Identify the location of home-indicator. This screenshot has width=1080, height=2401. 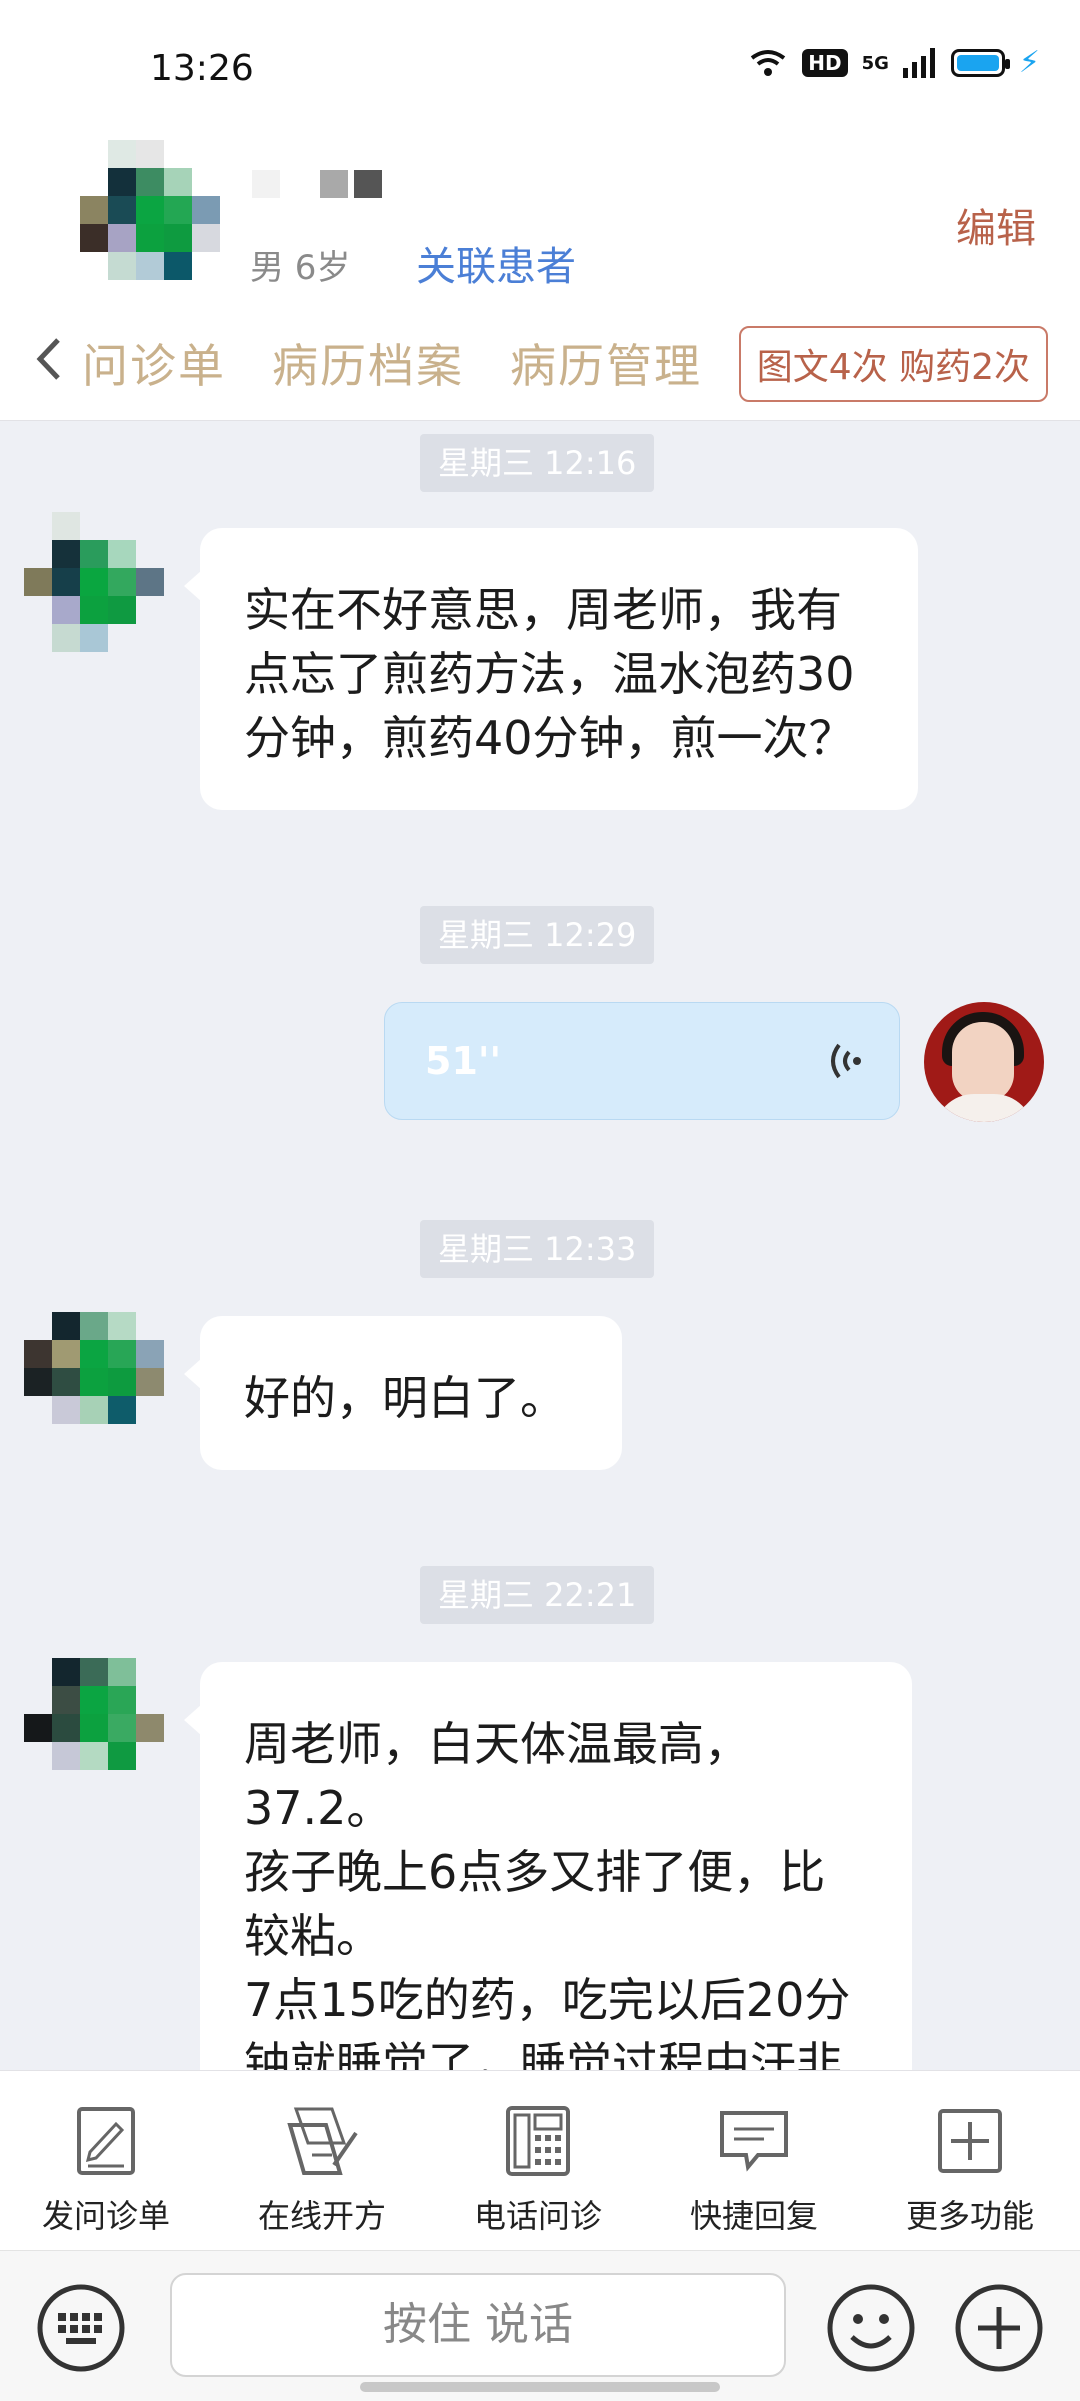
(540, 2387).